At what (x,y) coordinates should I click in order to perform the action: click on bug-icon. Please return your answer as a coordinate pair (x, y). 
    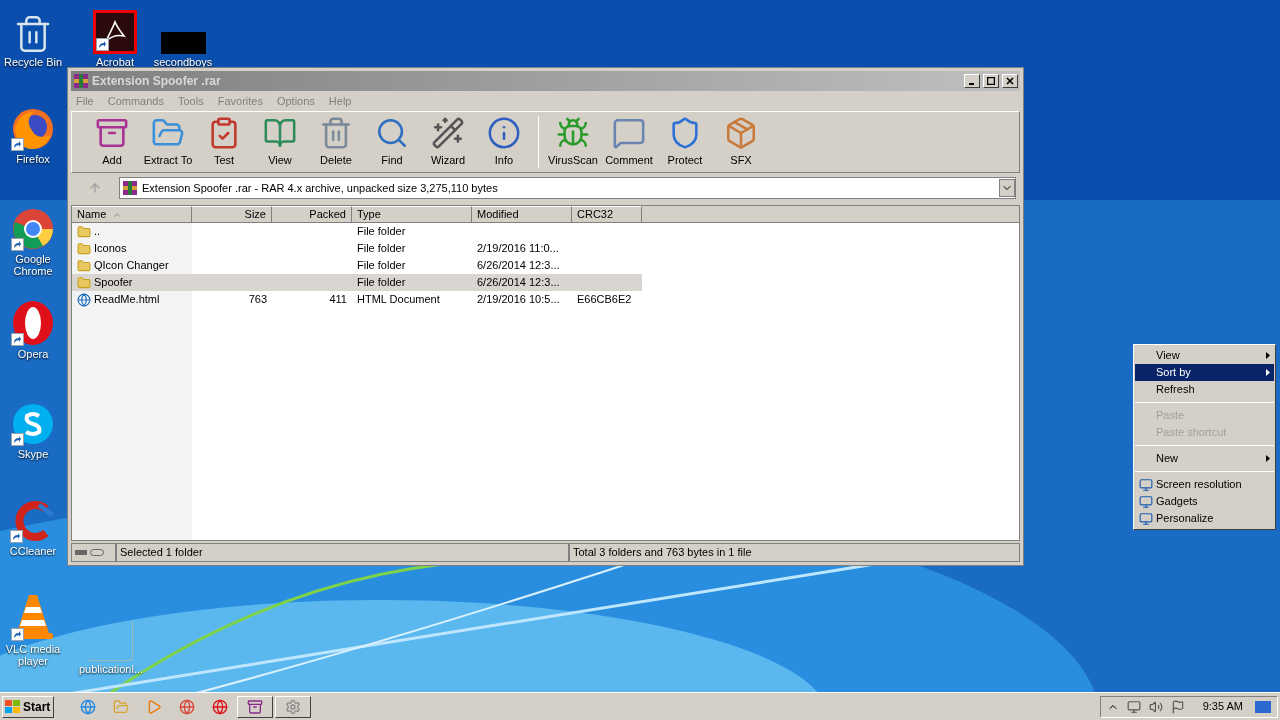
    Looking at the image, I should click on (573, 132).